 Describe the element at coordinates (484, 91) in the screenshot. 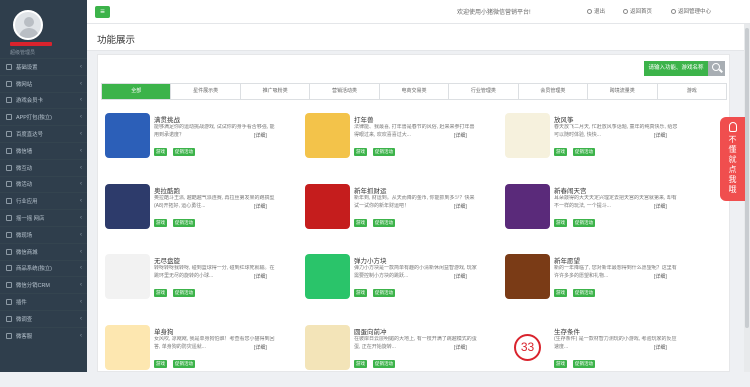

I see `category-tab: 行业管理类` at that location.